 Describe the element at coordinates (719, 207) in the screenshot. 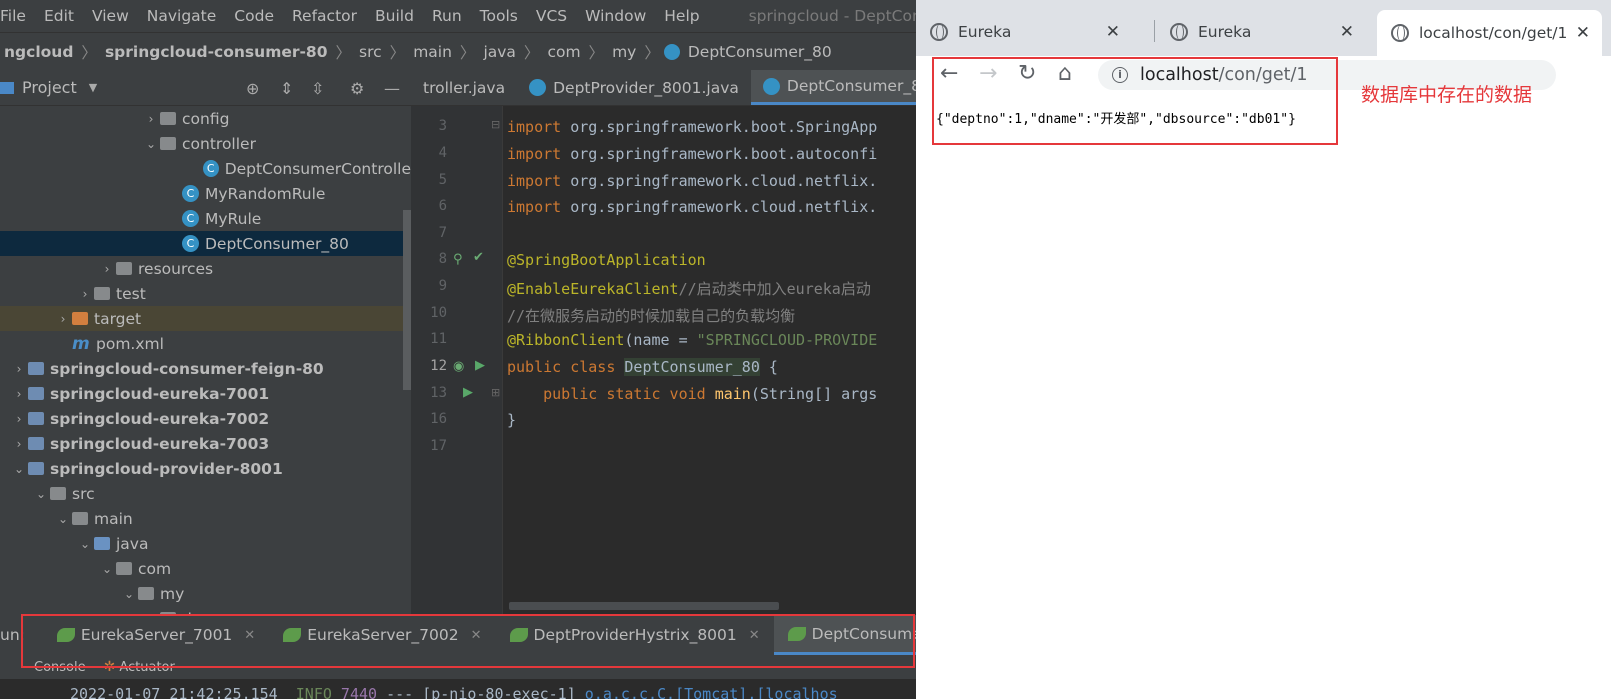

I see `code-text: org.springframework.cloud.netflix.` at that location.